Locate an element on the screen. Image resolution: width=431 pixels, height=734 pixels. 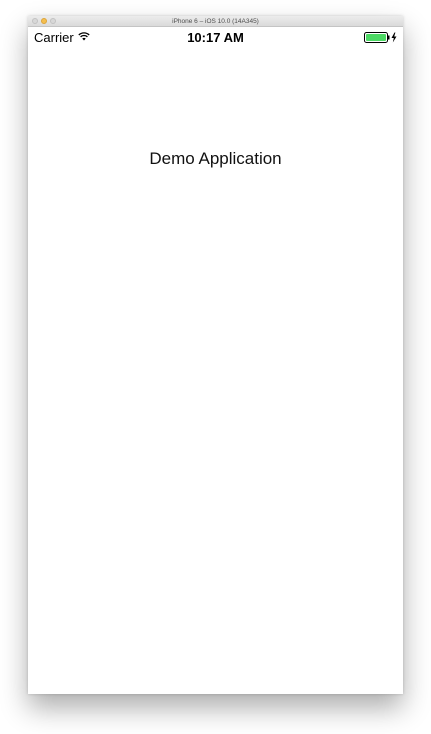
window-title: iPhone 6 – iOS 10.0 (14A345) is located at coordinates (215, 21).